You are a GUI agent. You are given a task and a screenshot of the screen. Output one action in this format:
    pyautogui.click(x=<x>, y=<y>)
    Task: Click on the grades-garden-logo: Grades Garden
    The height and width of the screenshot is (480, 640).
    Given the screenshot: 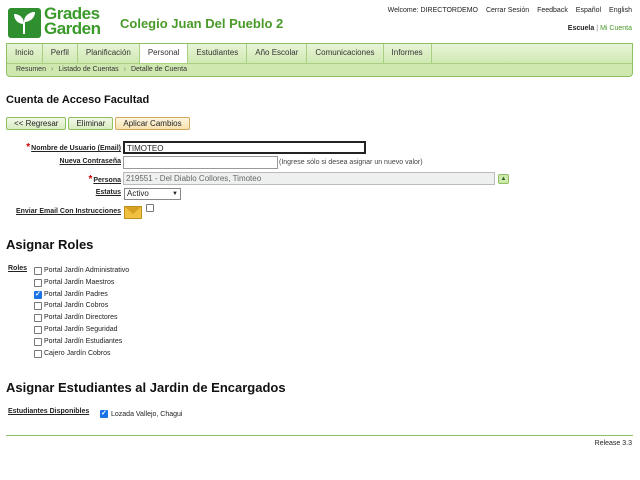 What is the action you would take?
    pyautogui.click(x=58, y=22)
    